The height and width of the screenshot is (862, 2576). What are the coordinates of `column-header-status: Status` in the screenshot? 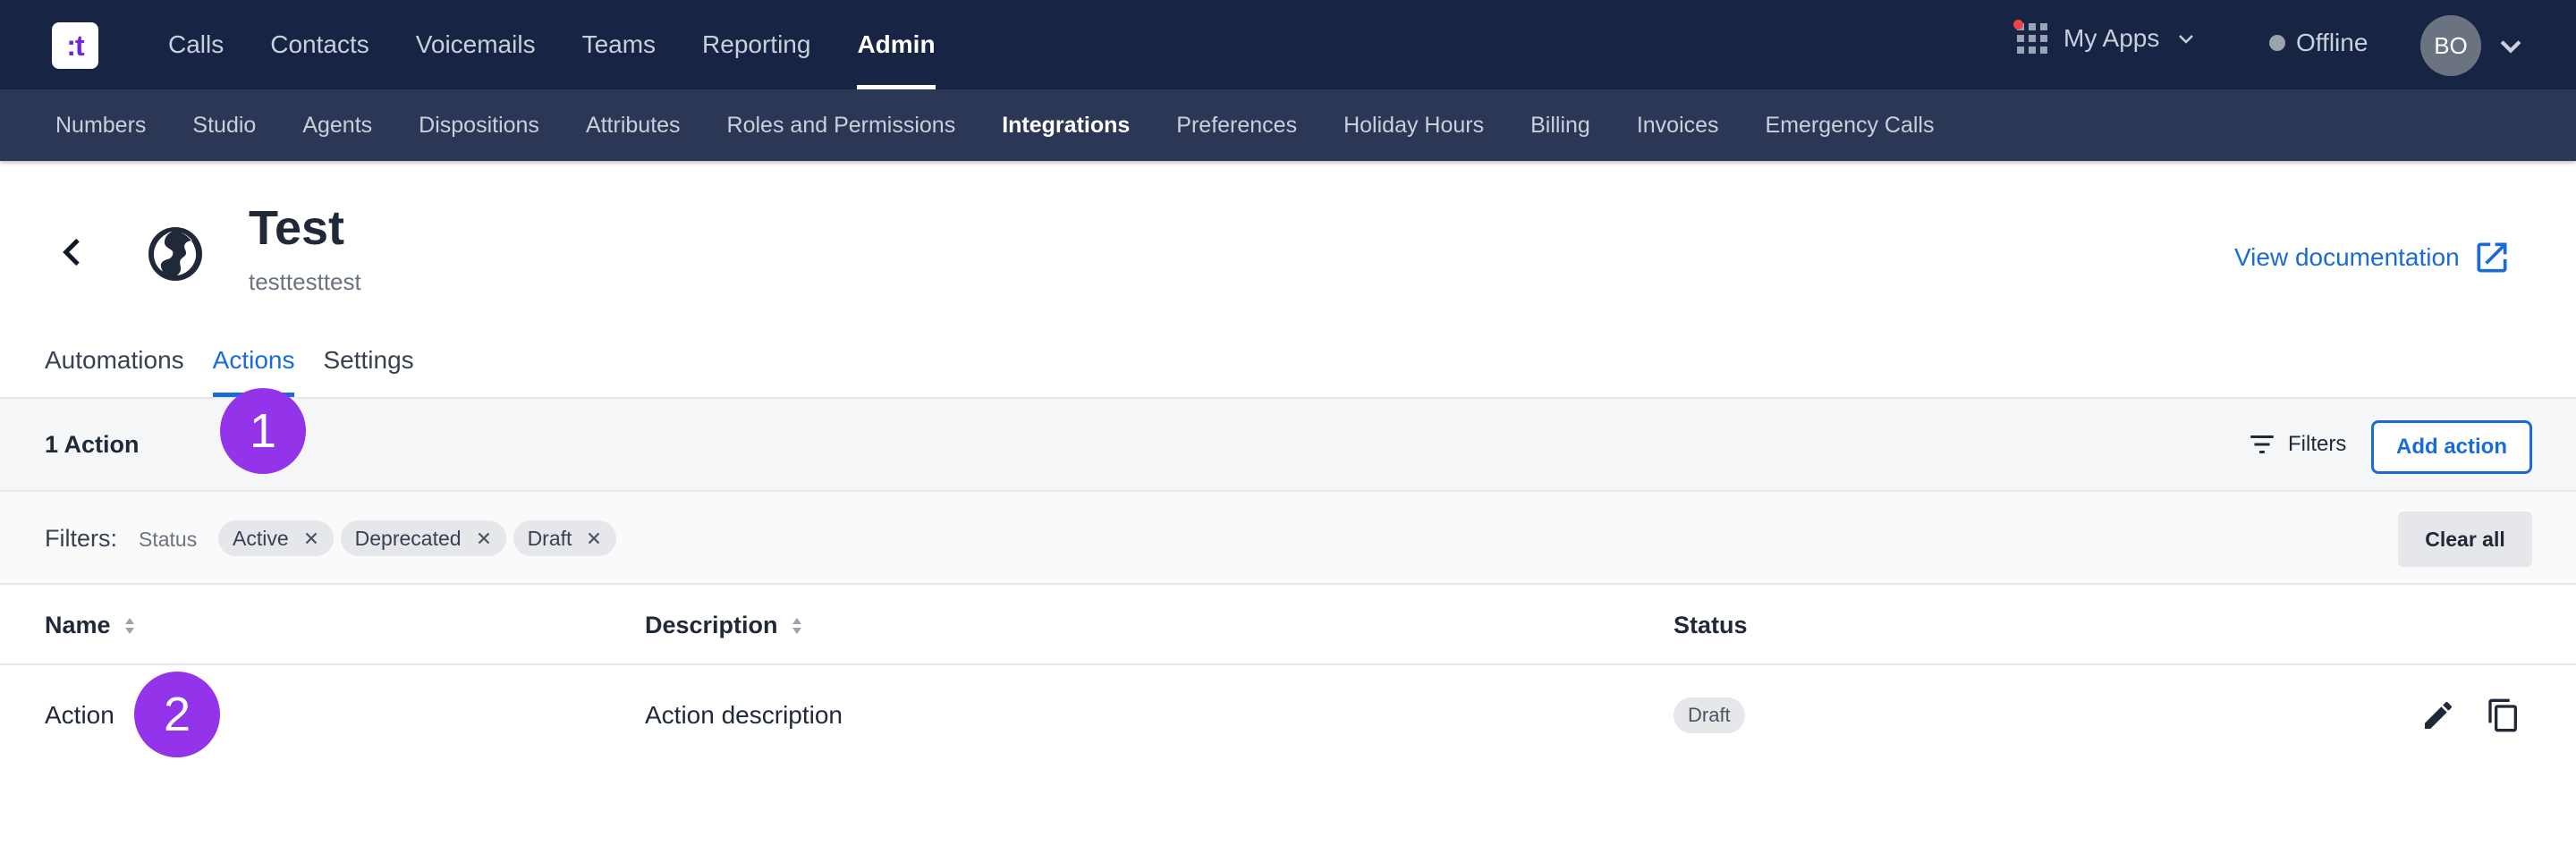 It's located at (1711, 626).